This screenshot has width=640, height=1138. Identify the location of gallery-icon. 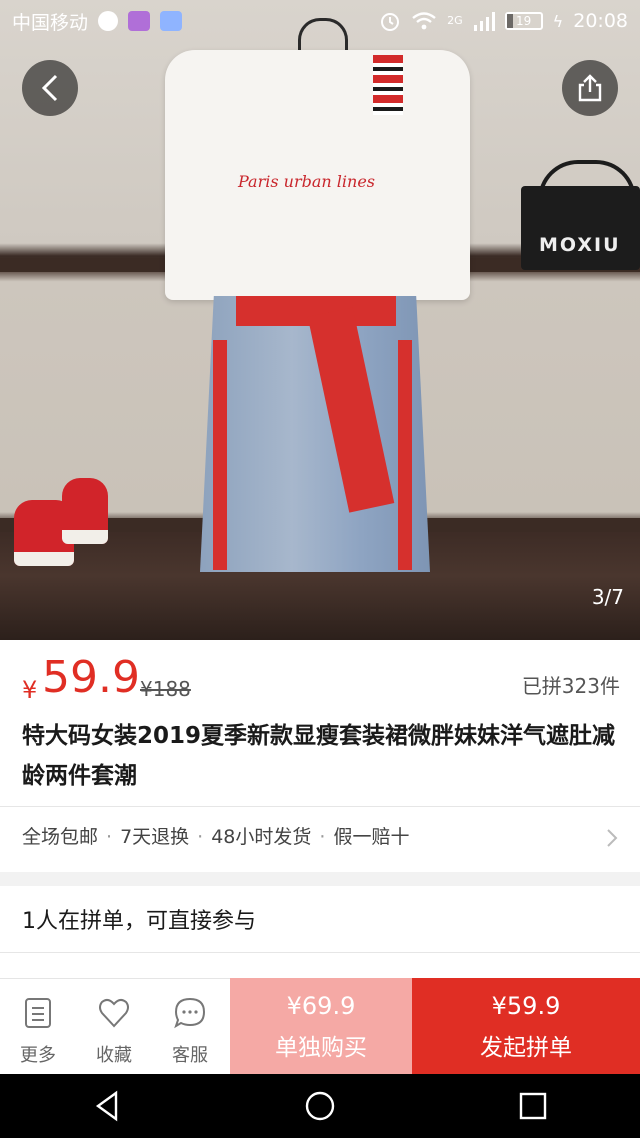
(139, 21).